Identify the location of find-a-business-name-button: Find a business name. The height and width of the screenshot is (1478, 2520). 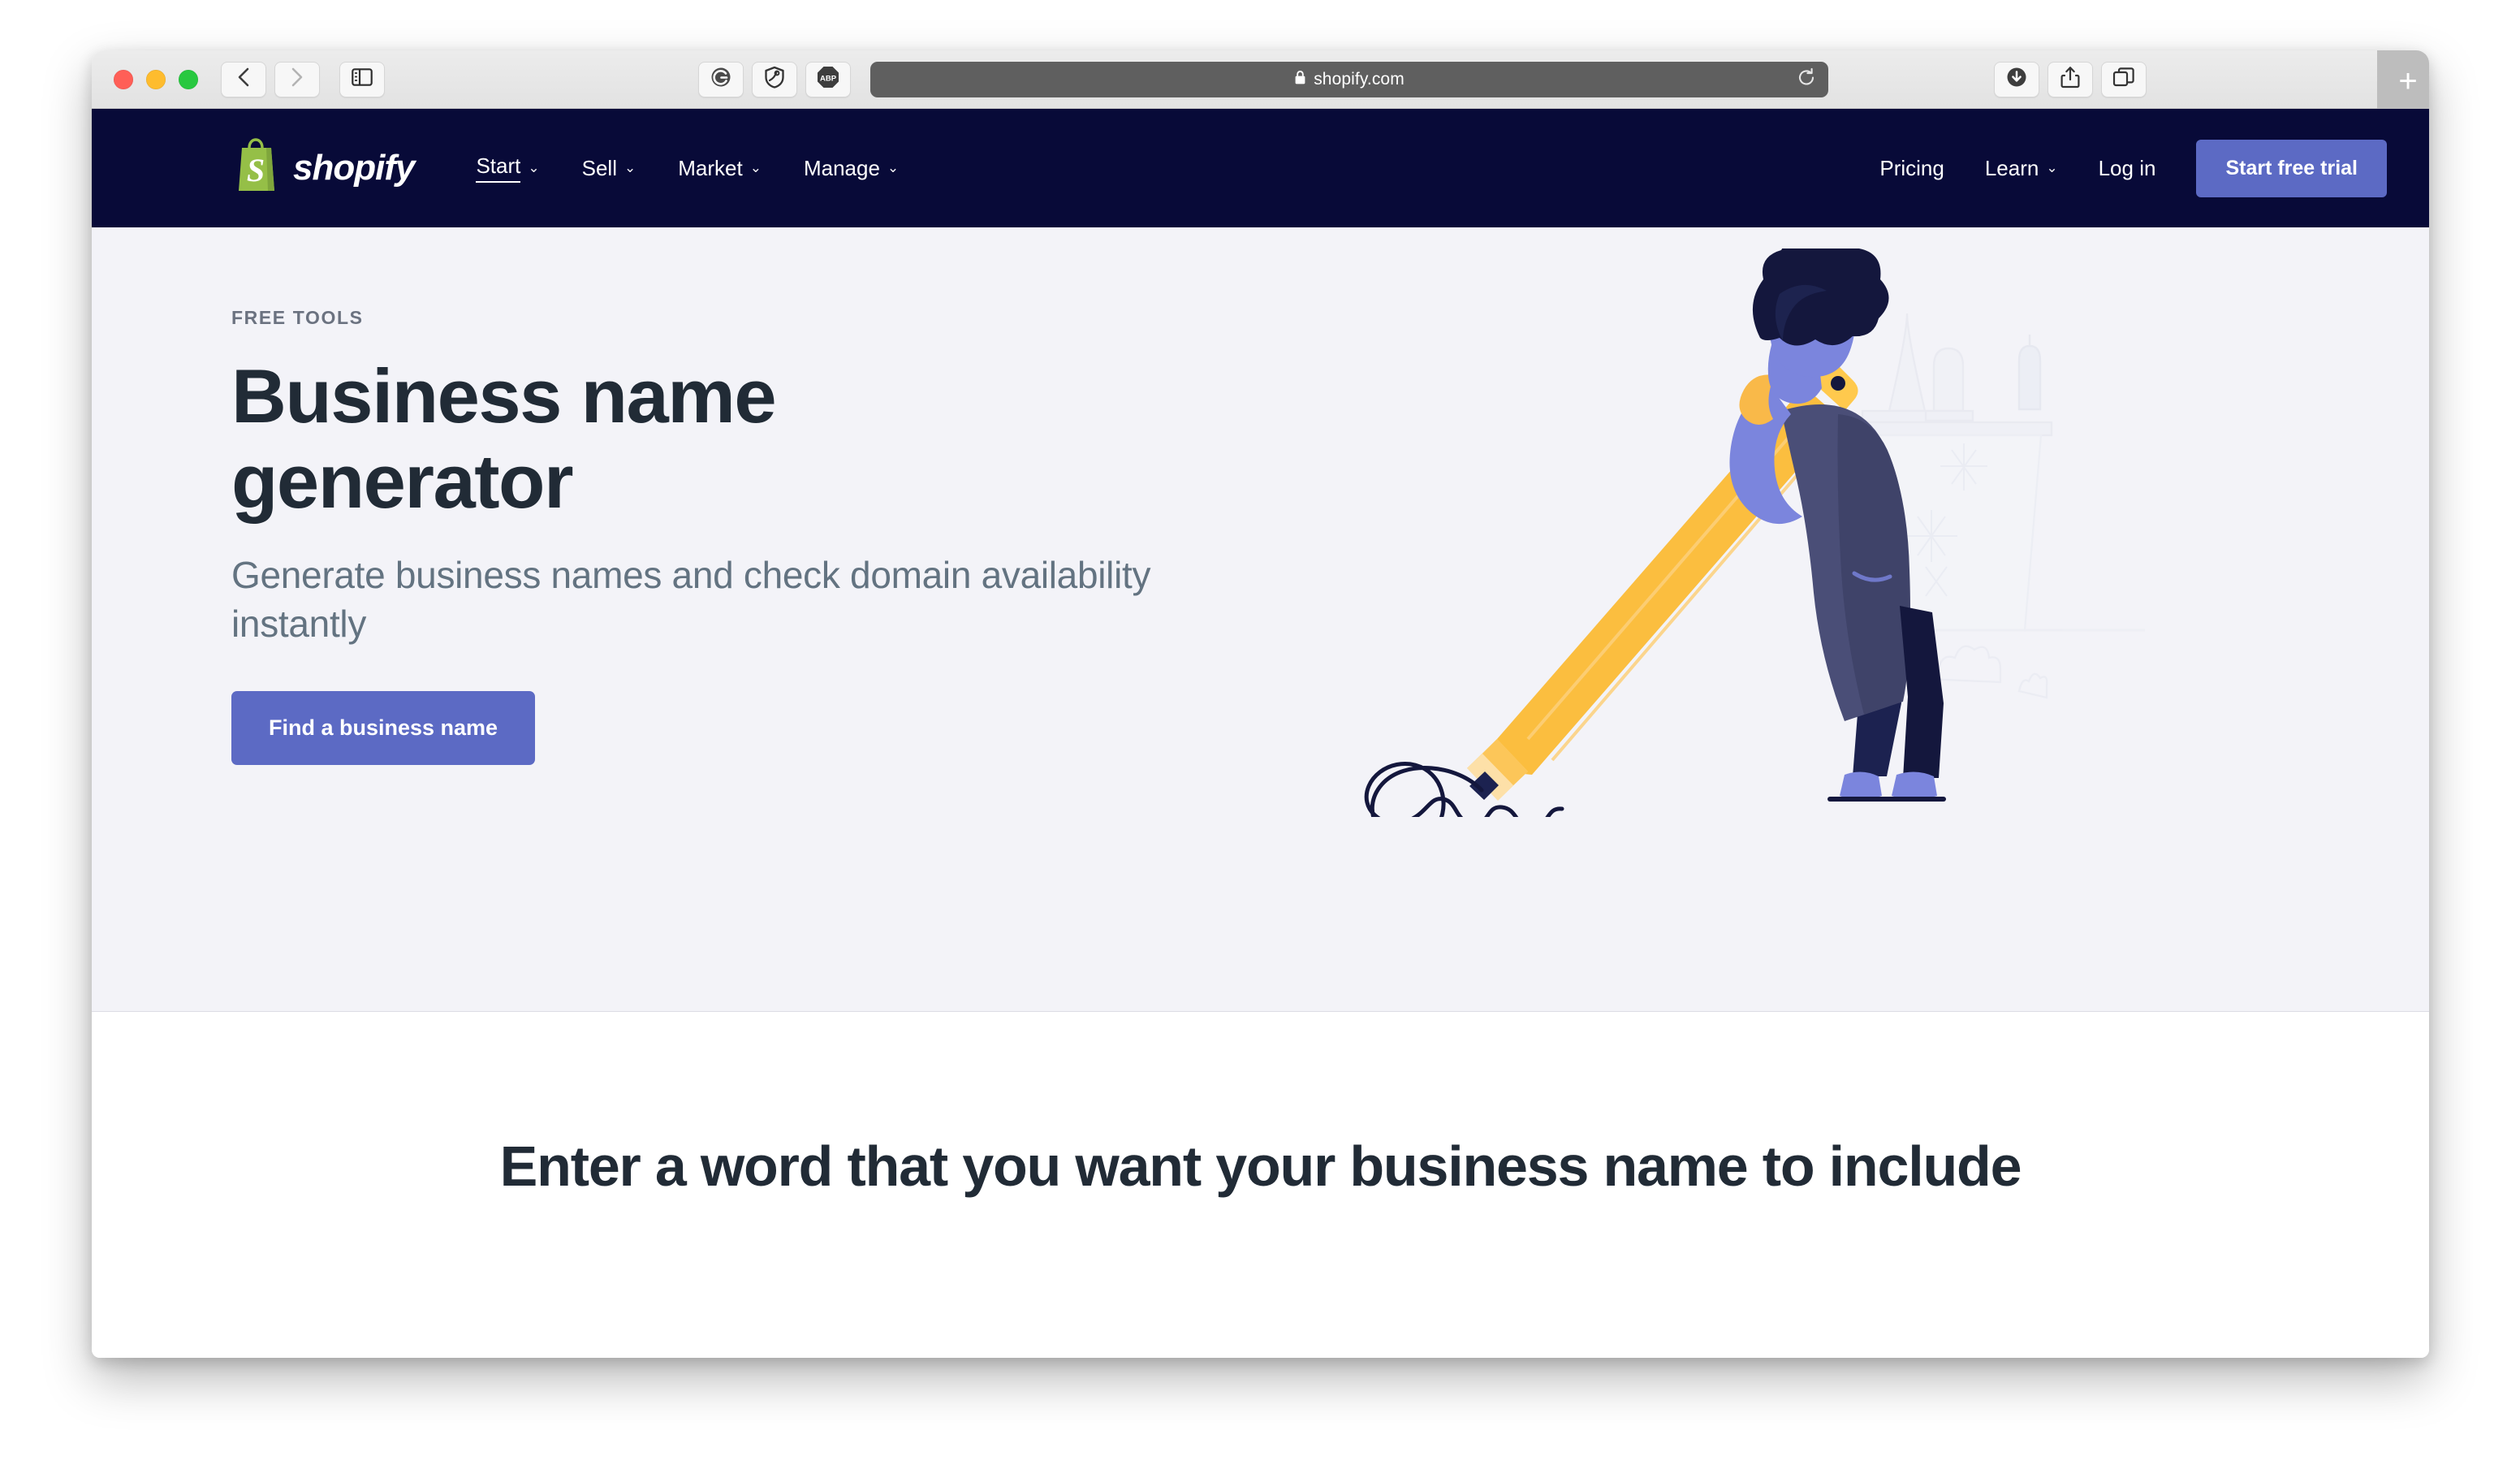
(383, 727).